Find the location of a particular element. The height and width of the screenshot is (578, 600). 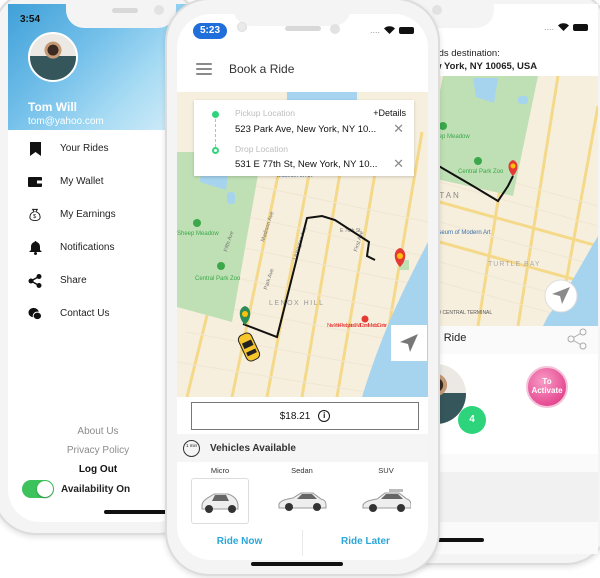

ride-panel: On Ride 4 To Activate Tom Will cence is located at coordinates (508, 440).